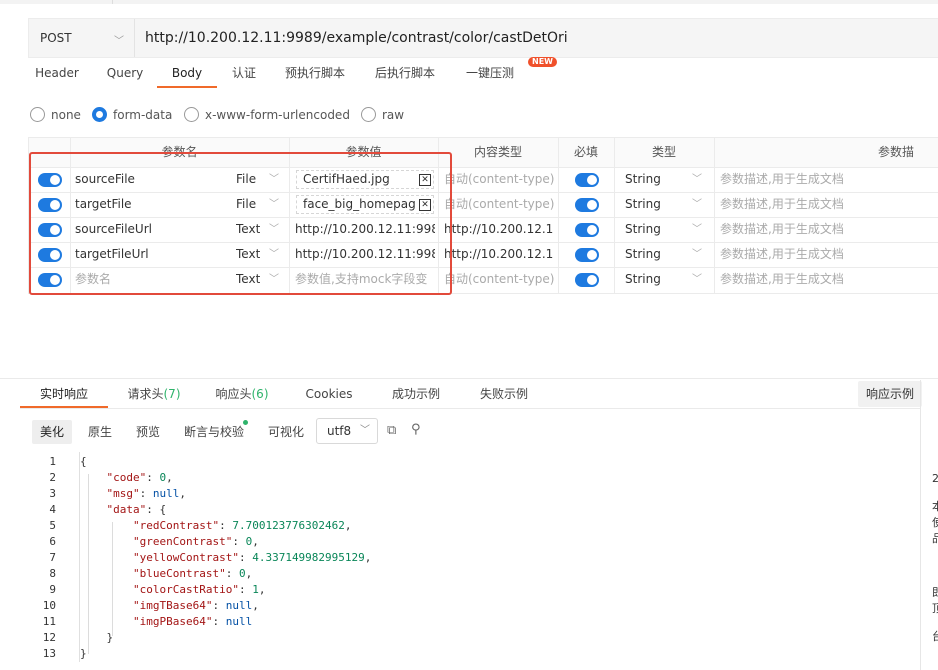 The image size is (938, 670). What do you see at coordinates (64, 394) in the screenshot?
I see `tab-live-response: 实时响应` at bounding box center [64, 394].